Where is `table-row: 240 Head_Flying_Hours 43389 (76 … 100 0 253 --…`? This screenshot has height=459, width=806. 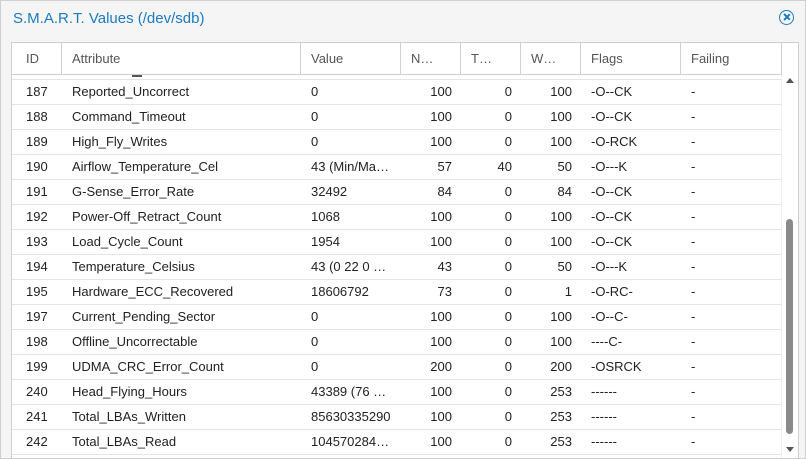
table-row: 240 Head_Flying_Hours 43389 (76 … 100 0 253 --… is located at coordinates (397, 392).